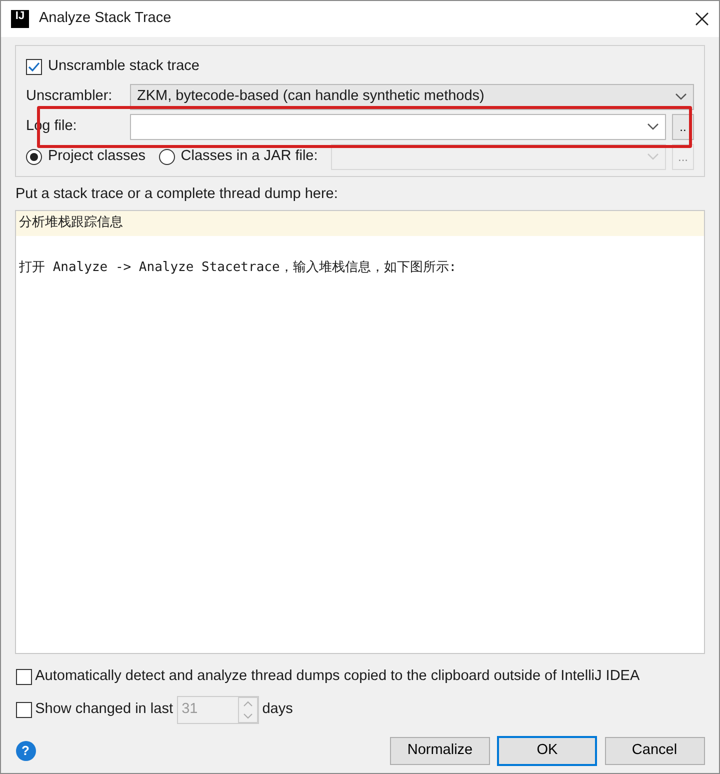 The width and height of the screenshot is (720, 774). What do you see at coordinates (124, 66) in the screenshot?
I see `checkbox-label: Unscramble stack trace` at bounding box center [124, 66].